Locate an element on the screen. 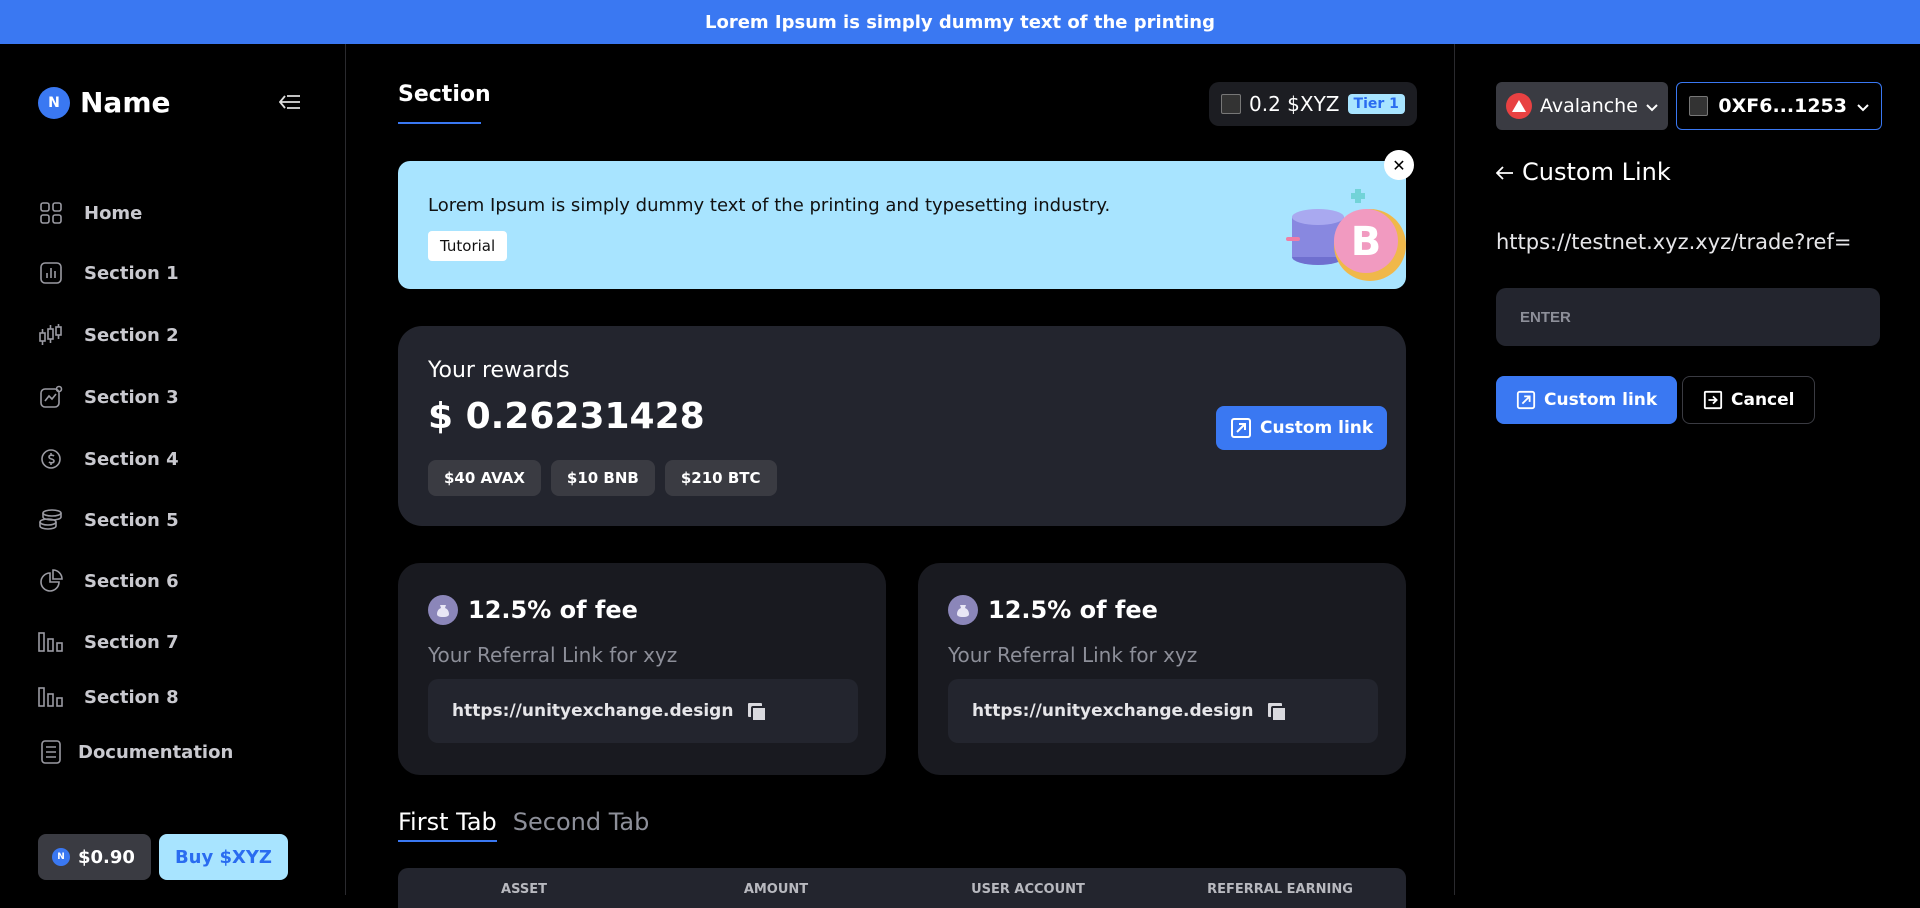 This screenshot has width=1920, height=908. cancel-label: Cancel is located at coordinates (1763, 400).